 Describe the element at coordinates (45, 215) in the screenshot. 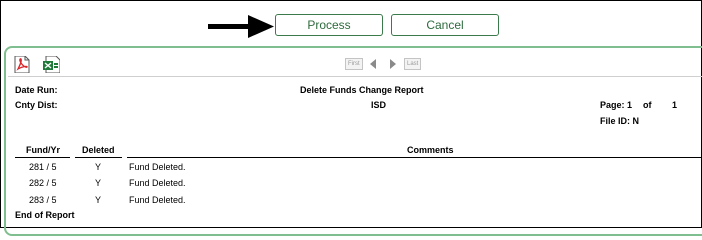

I see `end-of-report: End of Report` at that location.